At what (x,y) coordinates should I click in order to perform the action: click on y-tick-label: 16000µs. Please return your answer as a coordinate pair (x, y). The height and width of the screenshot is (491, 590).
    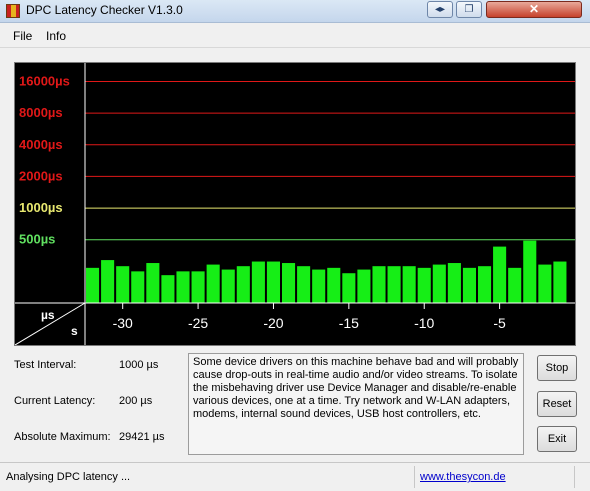
    Looking at the image, I should click on (44, 81).